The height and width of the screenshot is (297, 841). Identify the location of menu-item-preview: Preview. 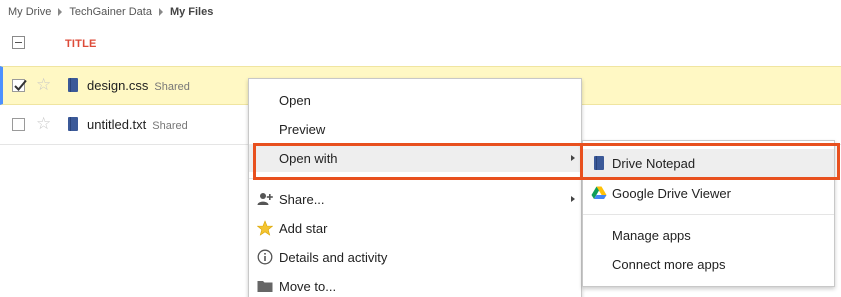
(415, 129).